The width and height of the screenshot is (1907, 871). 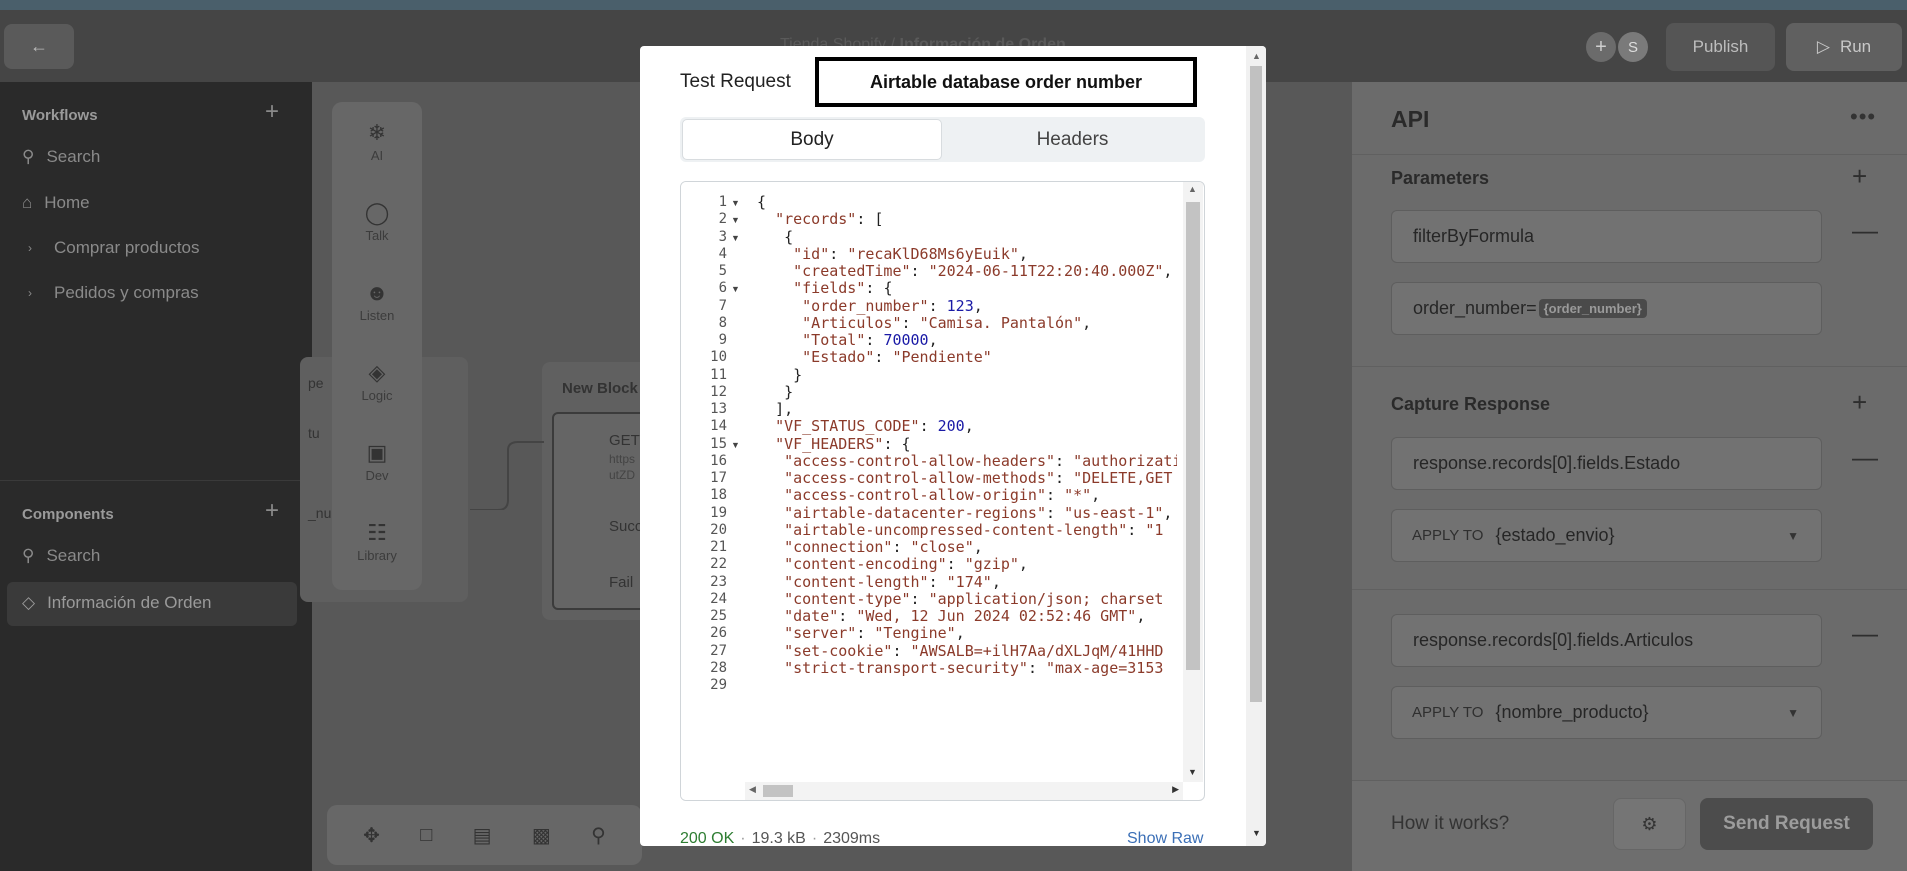 I want to click on capture-path-input: response.records[0].fields.Articulos, so click(x=1606, y=640).